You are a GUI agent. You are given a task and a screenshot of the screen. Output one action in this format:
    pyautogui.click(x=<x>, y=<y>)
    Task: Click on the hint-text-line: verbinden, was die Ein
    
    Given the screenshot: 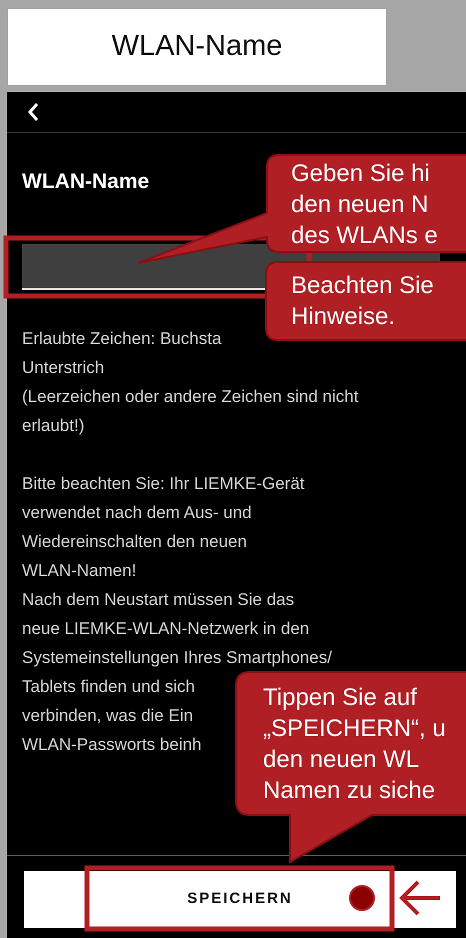 What is the action you would take?
    pyautogui.click(x=108, y=716)
    